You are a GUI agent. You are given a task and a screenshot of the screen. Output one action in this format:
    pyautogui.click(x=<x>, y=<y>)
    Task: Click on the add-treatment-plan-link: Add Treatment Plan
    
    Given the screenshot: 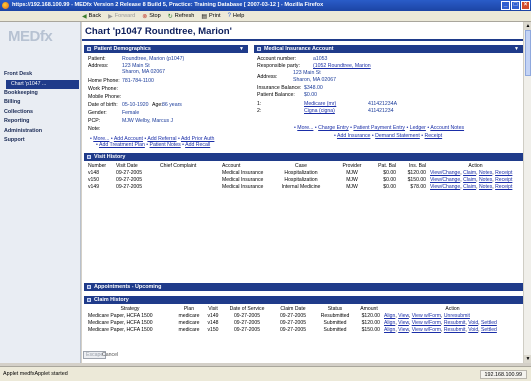 What is the action you would take?
    pyautogui.click(x=122, y=145)
    